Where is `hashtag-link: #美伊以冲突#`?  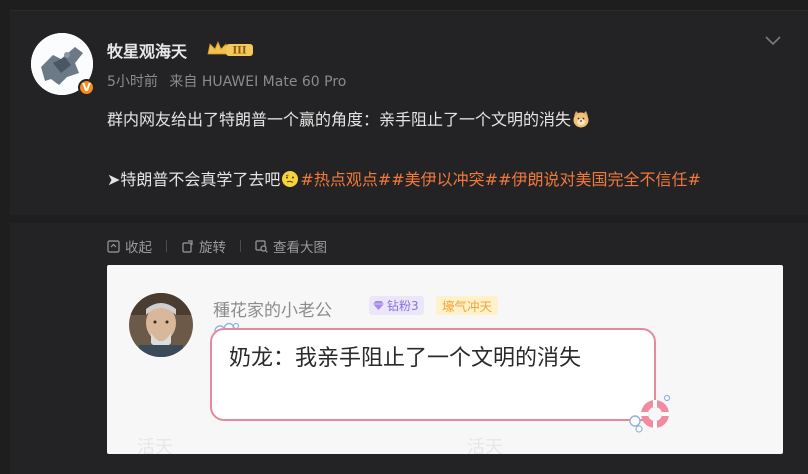 hashtag-link: #美伊以冲突# is located at coordinates (444, 179).